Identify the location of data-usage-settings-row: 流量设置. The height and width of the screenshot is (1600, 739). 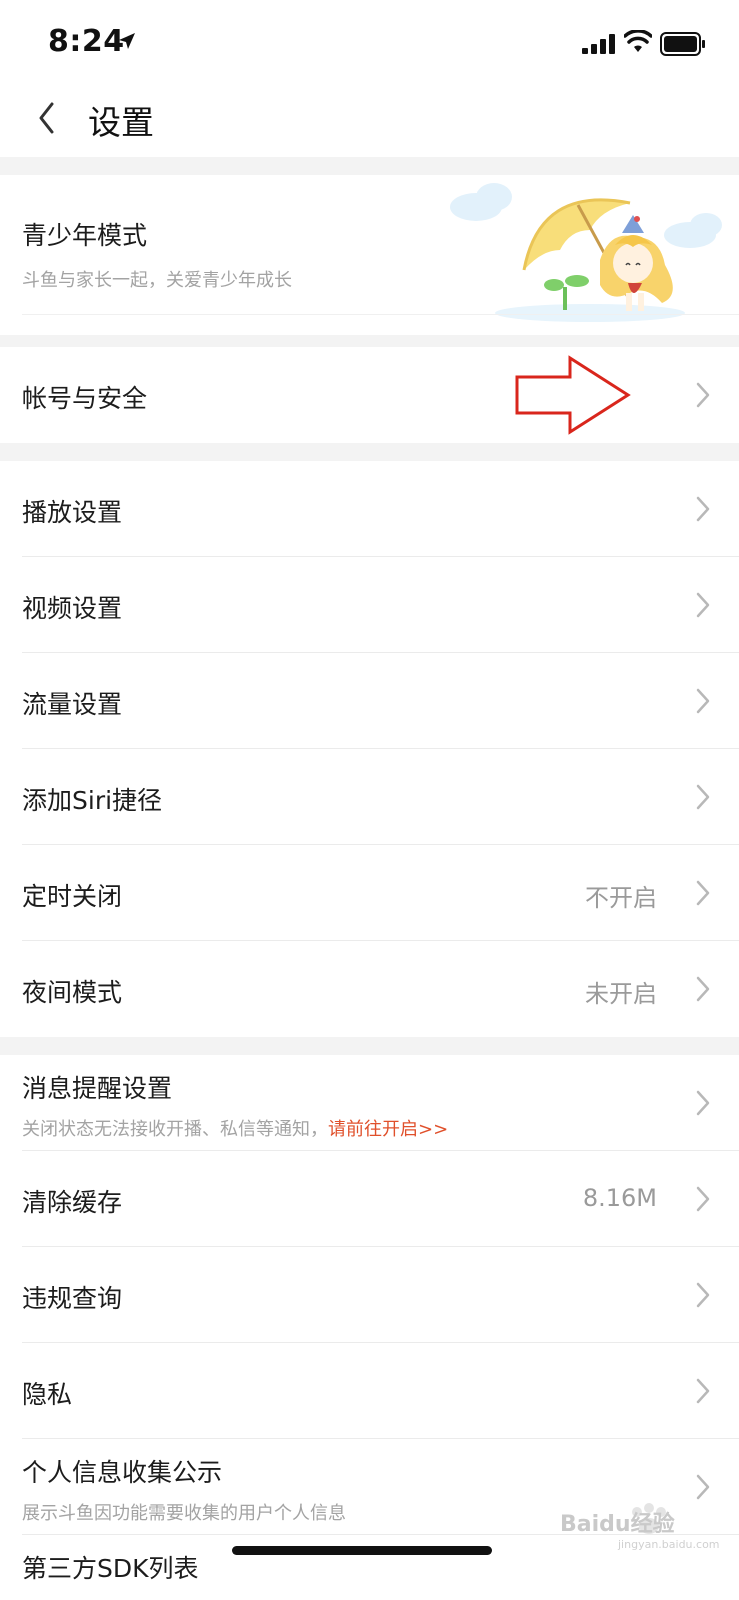
(369, 701).